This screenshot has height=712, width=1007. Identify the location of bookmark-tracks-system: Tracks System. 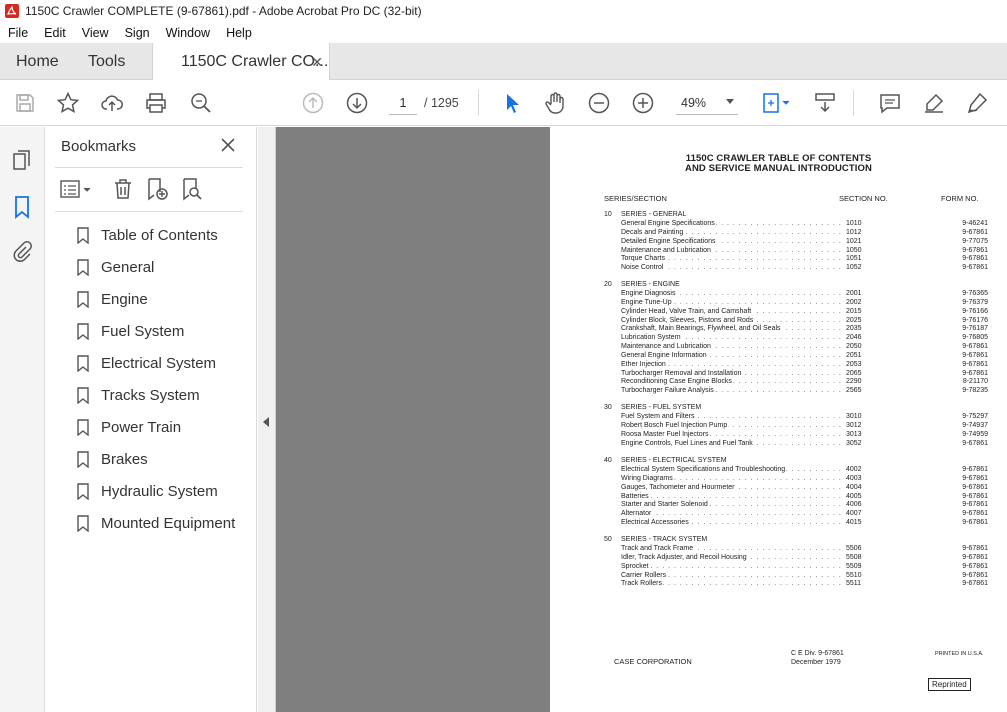
(138, 395).